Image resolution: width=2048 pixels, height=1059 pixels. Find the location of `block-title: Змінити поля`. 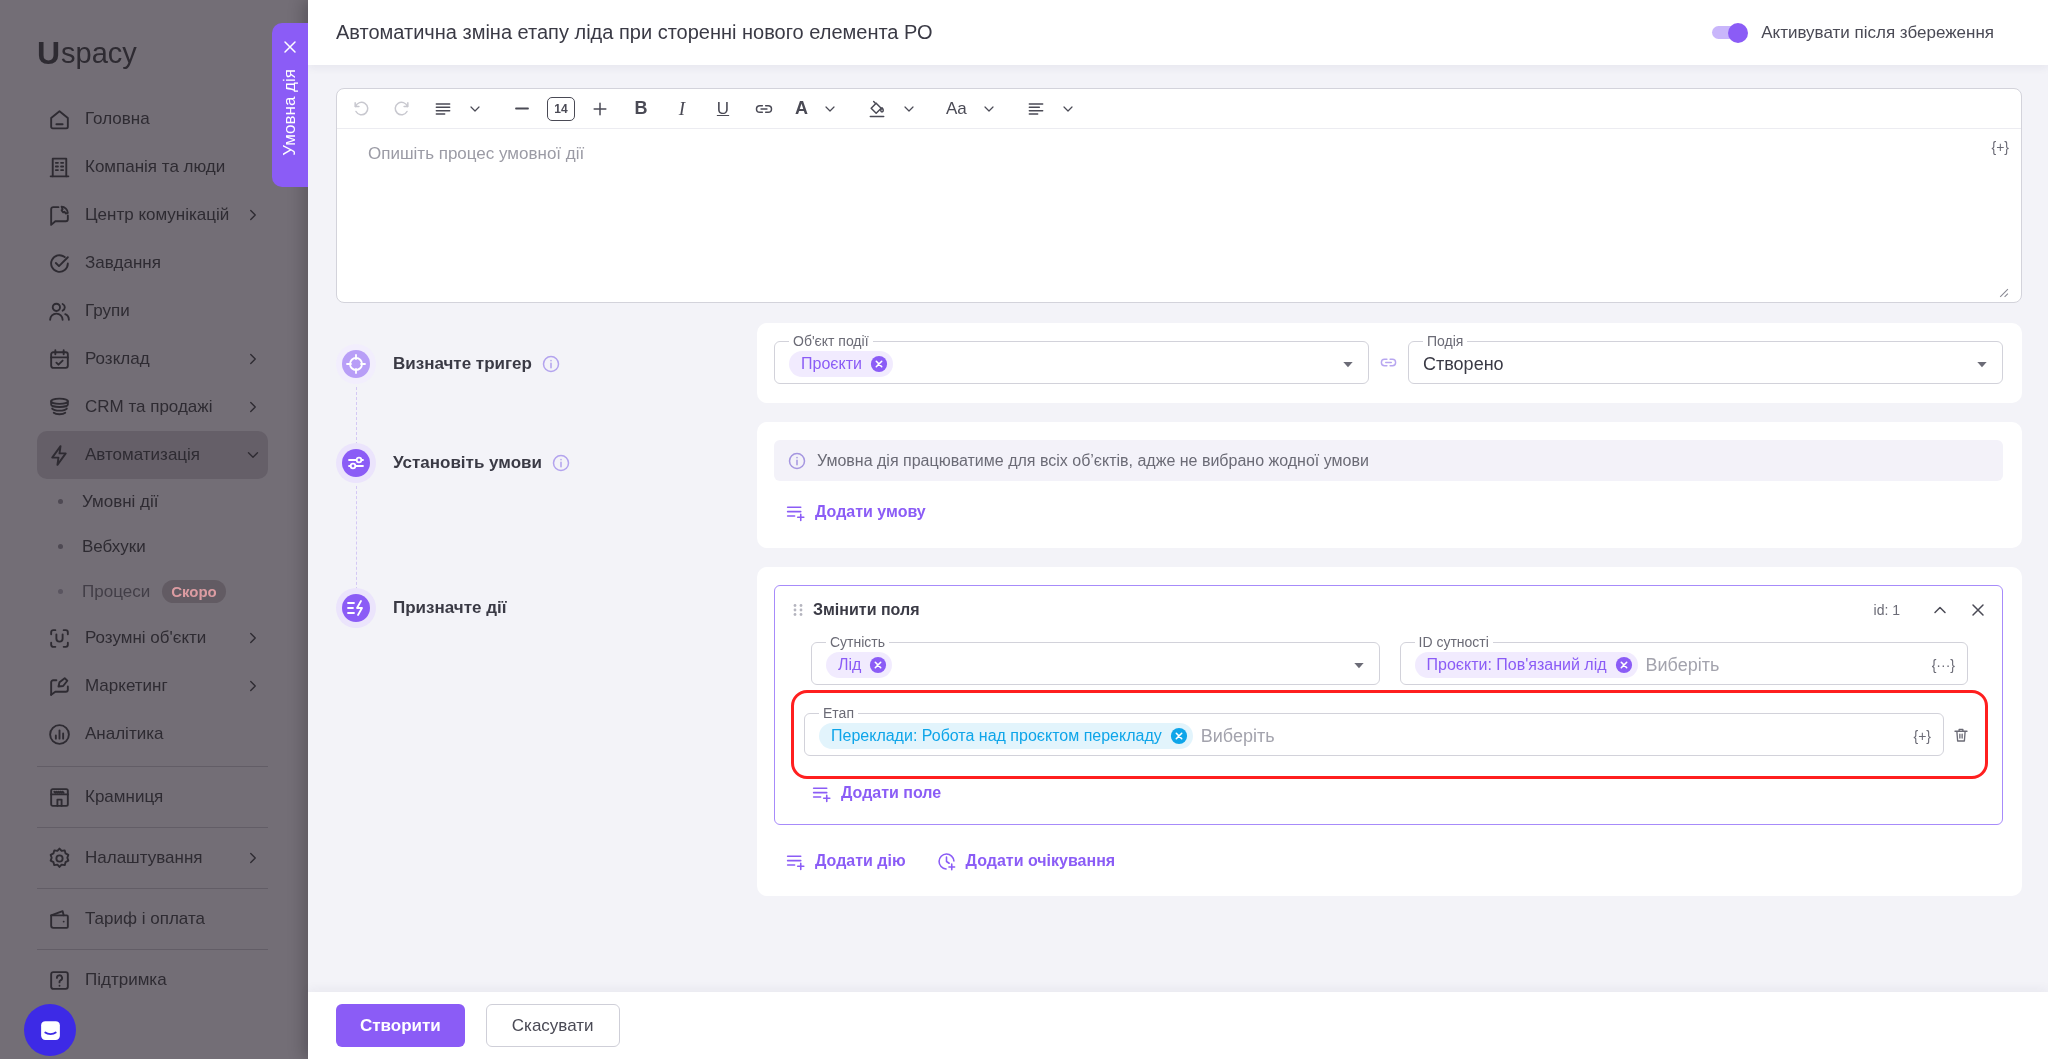

block-title: Змінити поля is located at coordinates (867, 610).